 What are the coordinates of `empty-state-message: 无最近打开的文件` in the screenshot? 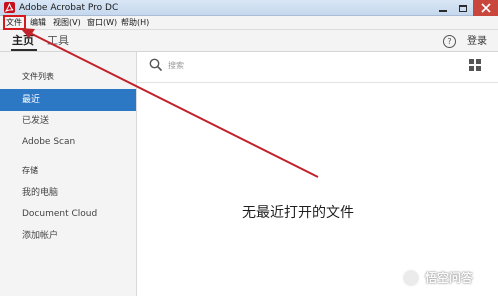 It's located at (298, 213).